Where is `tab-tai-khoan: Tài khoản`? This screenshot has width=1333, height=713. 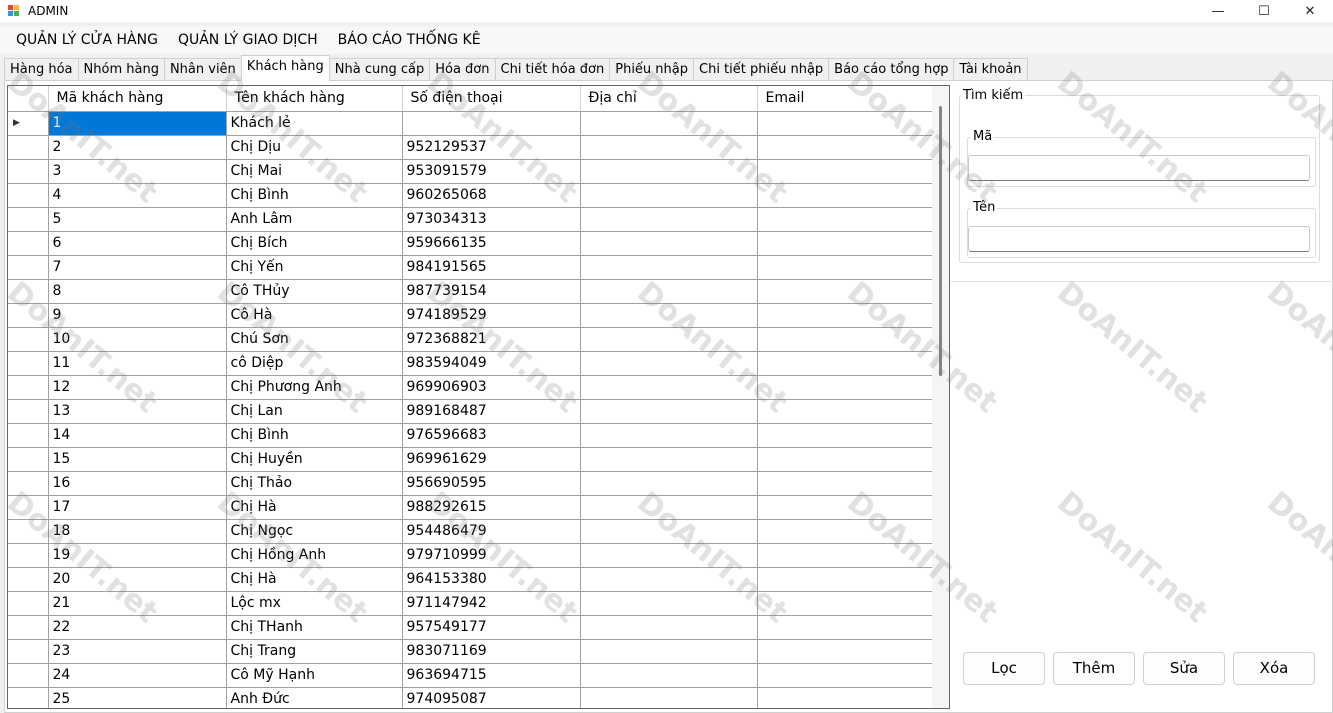 tab-tai-khoan: Tài khoản is located at coordinates (990, 69).